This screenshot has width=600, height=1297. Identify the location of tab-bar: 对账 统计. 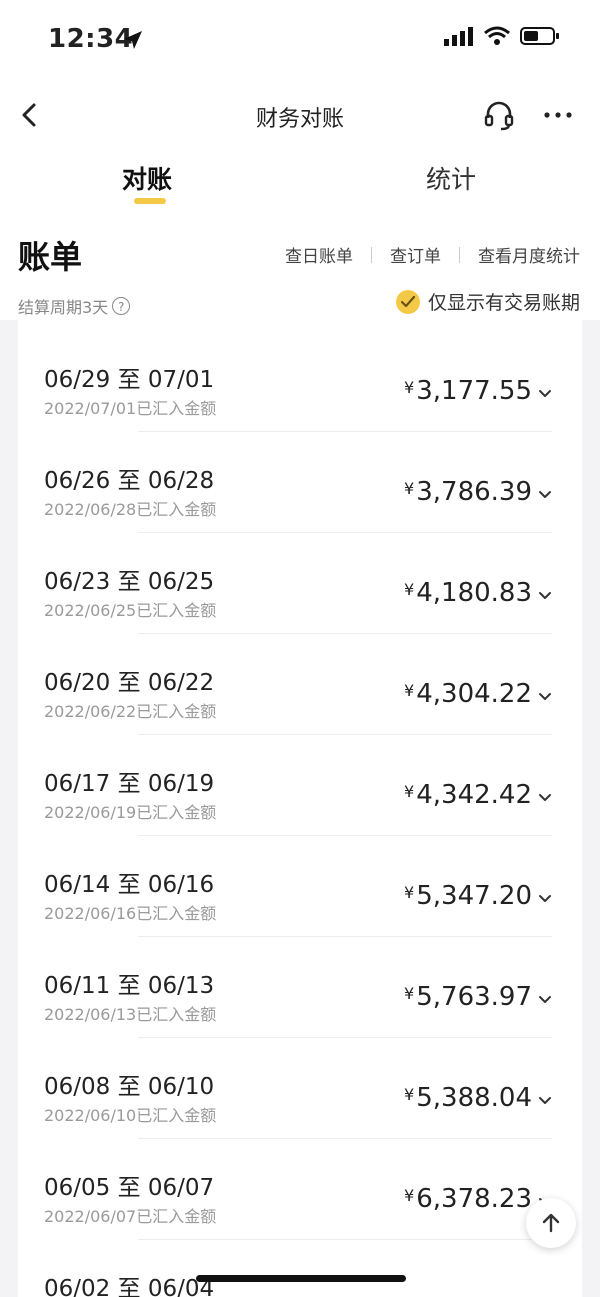
(300, 185).